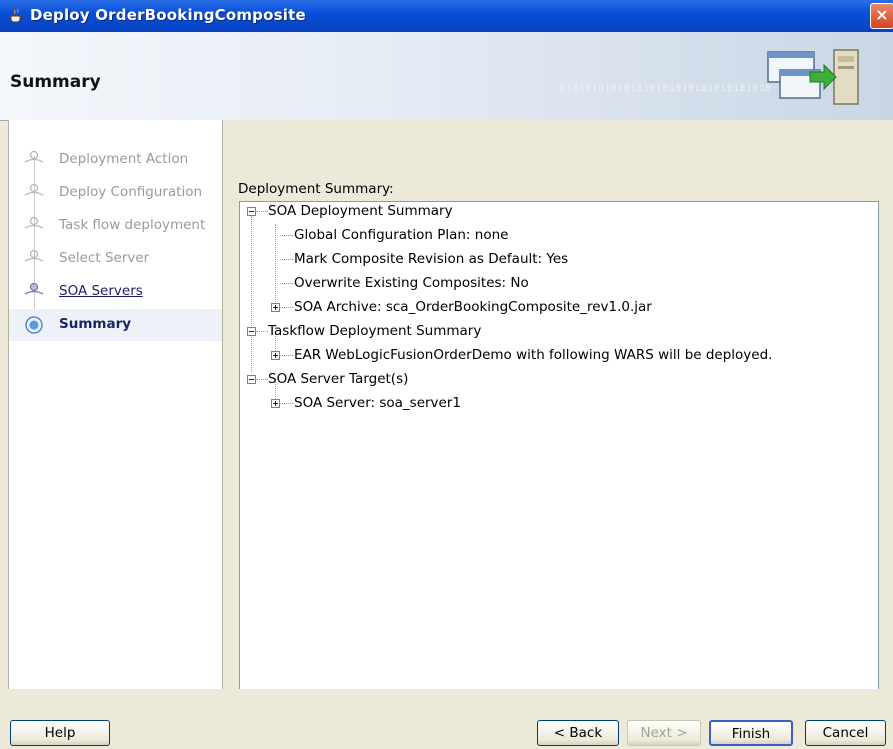 The height and width of the screenshot is (749, 893). I want to click on help-button-label: Help, so click(60, 733).